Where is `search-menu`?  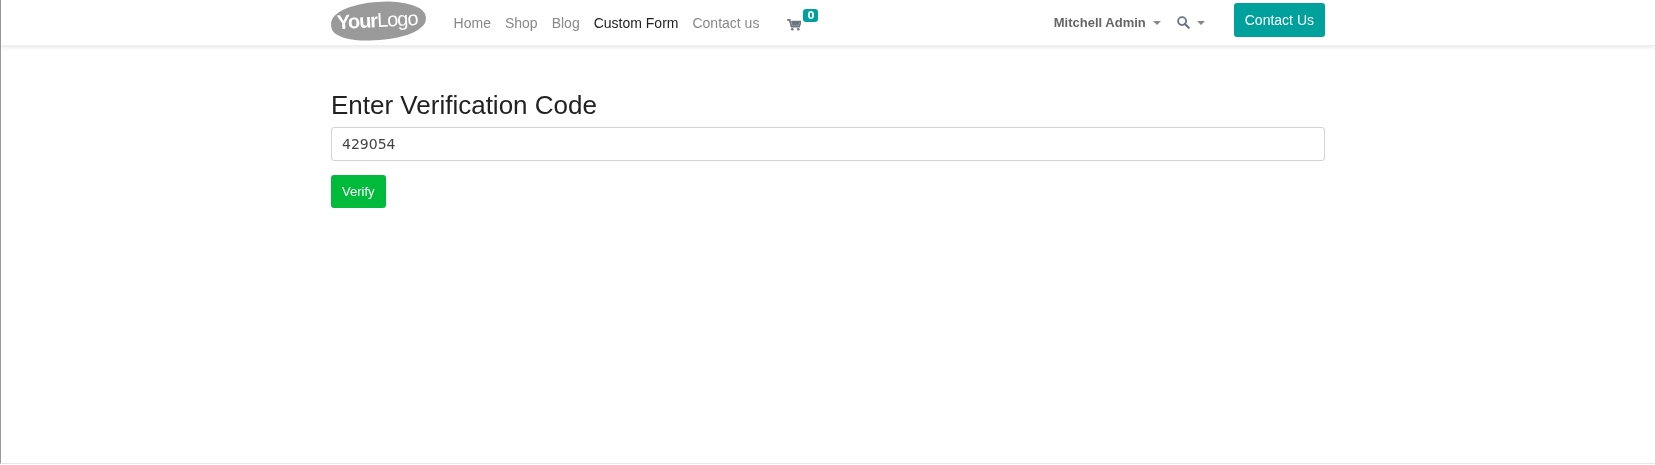
search-menu is located at coordinates (1190, 22).